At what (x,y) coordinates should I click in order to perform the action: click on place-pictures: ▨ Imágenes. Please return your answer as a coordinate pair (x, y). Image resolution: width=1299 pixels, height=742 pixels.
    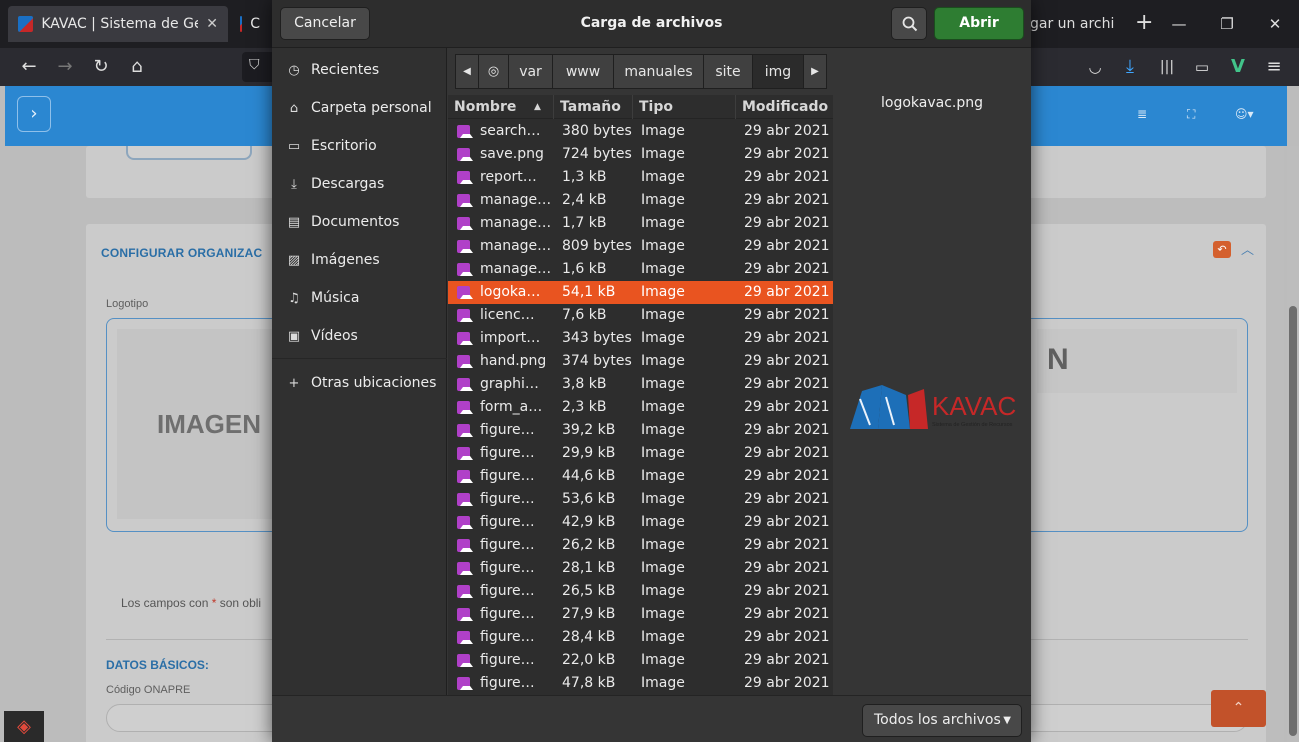
    Looking at the image, I should click on (359, 260).